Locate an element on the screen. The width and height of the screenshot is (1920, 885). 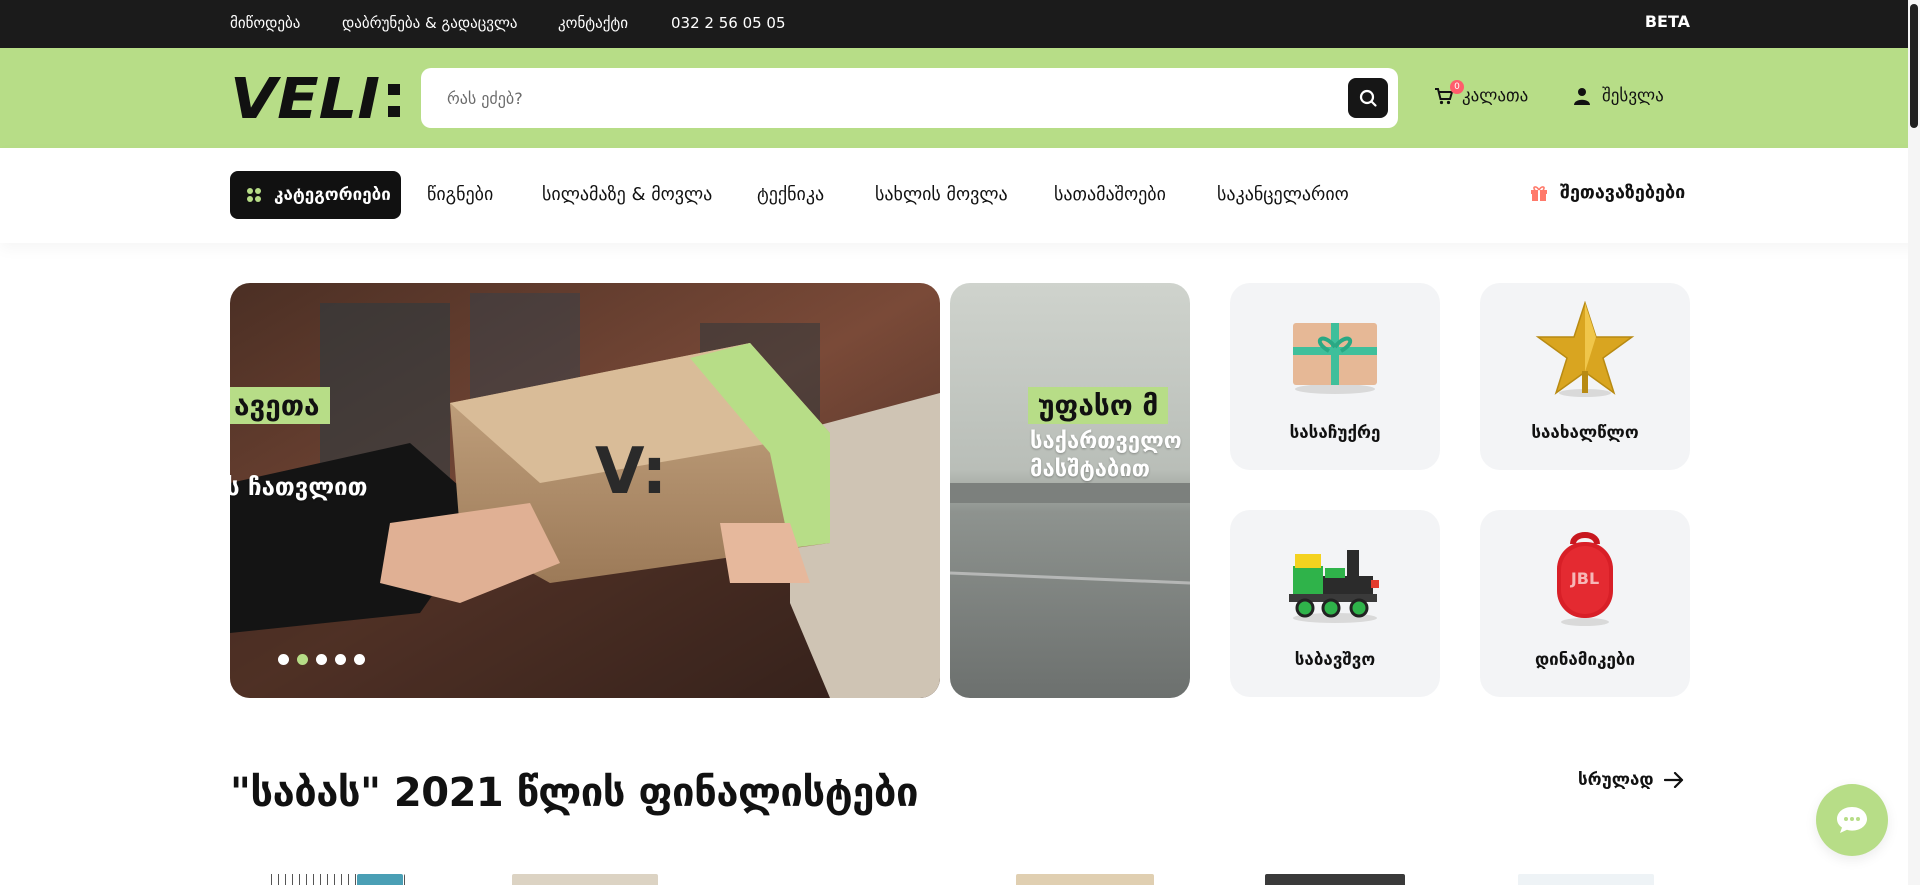
tile-label: დინამიკები is located at coordinates (1585, 660).